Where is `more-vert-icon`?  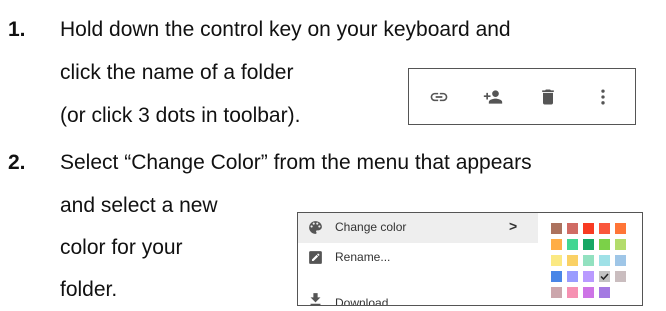 more-vert-icon is located at coordinates (603, 97).